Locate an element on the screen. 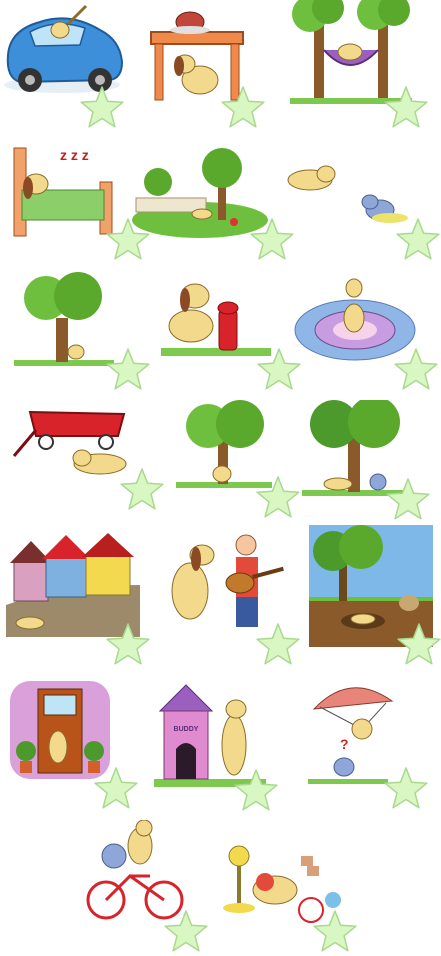 The image size is (441, 956). card-dog-by-houses is located at coordinates (80, 597).